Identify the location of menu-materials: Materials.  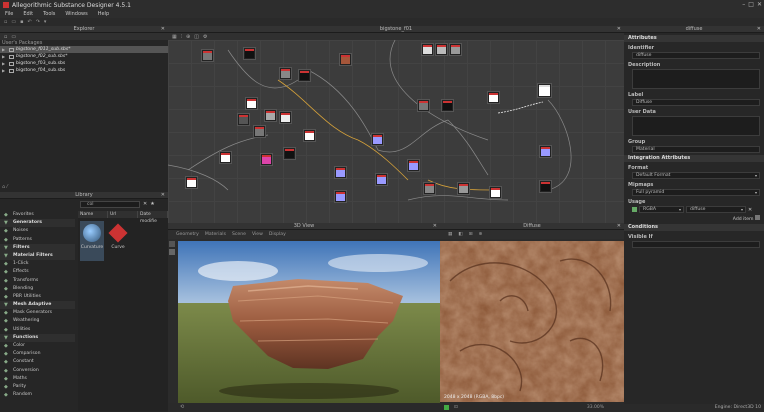
(215, 234).